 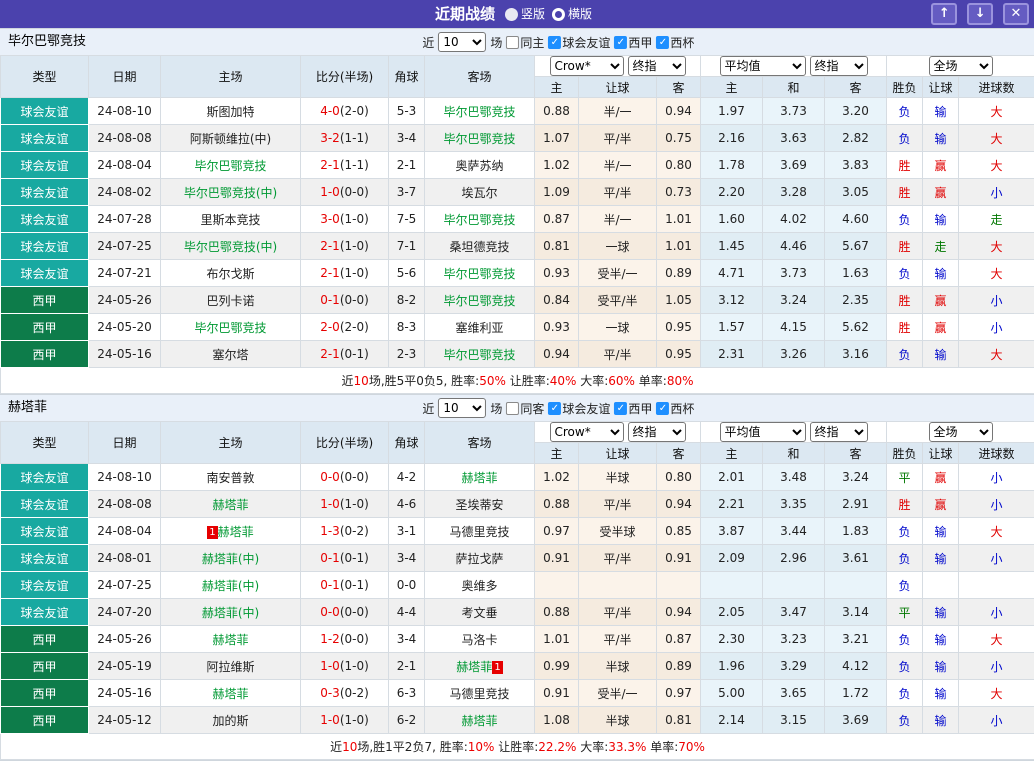 What do you see at coordinates (732, 720) in the screenshot?
I see `average-odds-cell: 2.14` at bounding box center [732, 720].